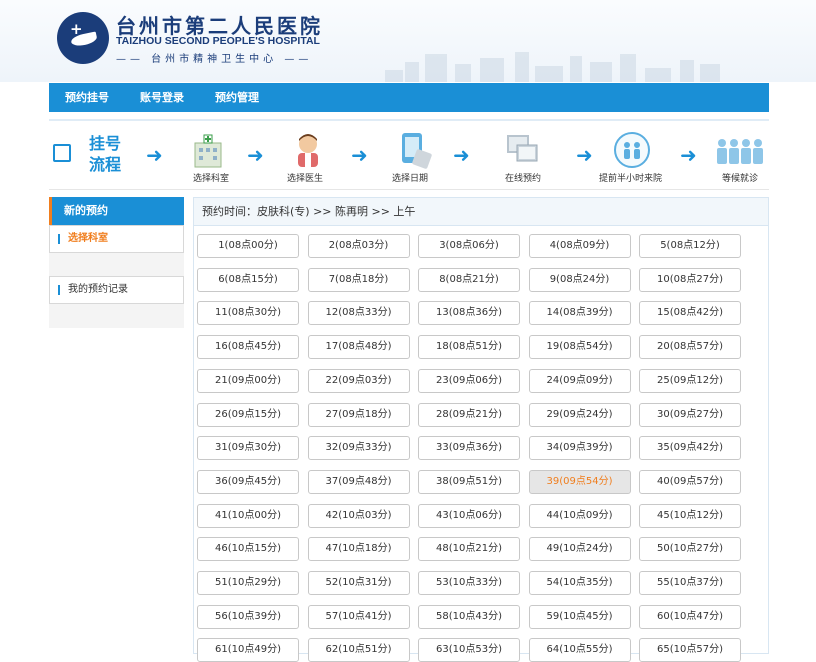  What do you see at coordinates (632, 150) in the screenshot?
I see `people-circle-icon` at bounding box center [632, 150].